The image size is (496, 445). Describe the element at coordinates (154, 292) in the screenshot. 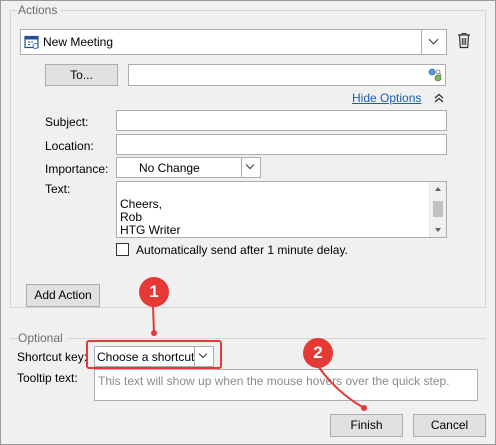

I see `annotation-badge-1: 1` at that location.